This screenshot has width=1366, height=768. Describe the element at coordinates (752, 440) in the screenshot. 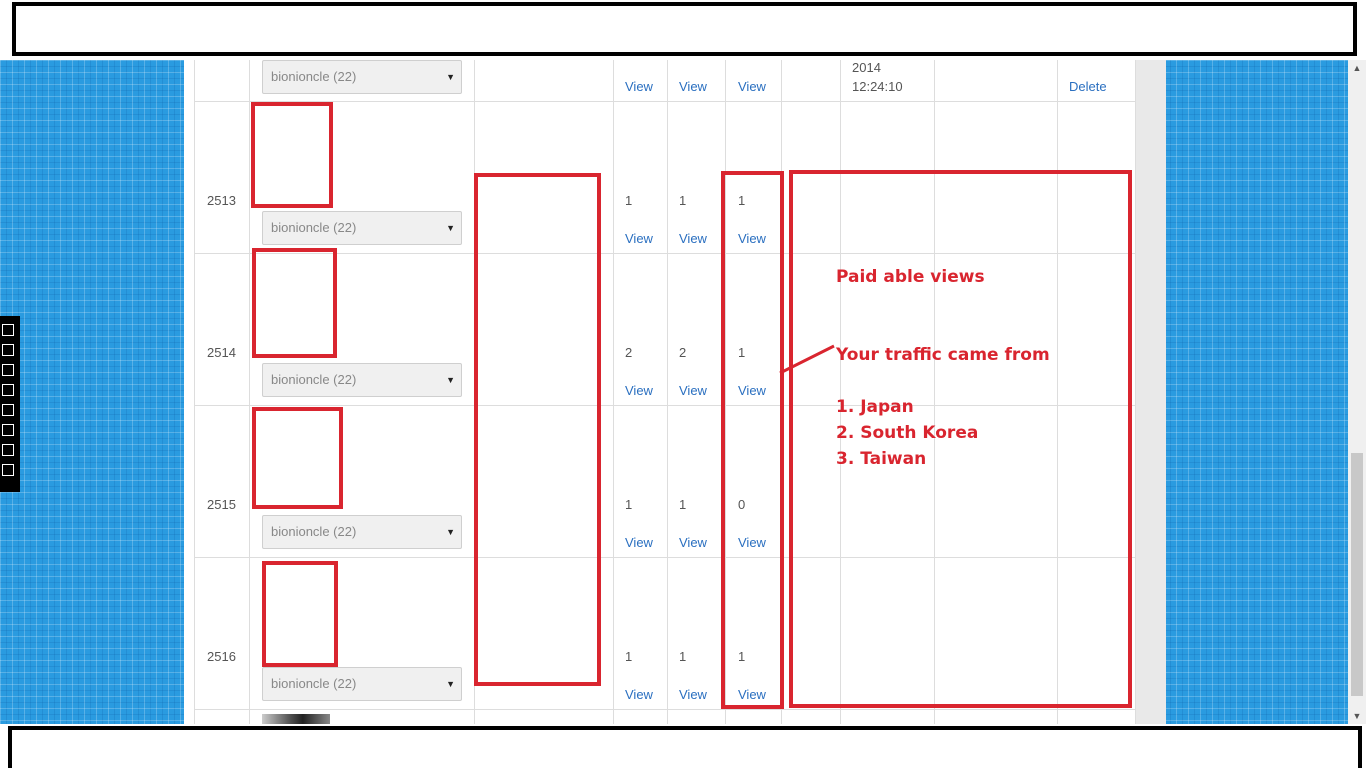

I see `highlight-box` at that location.